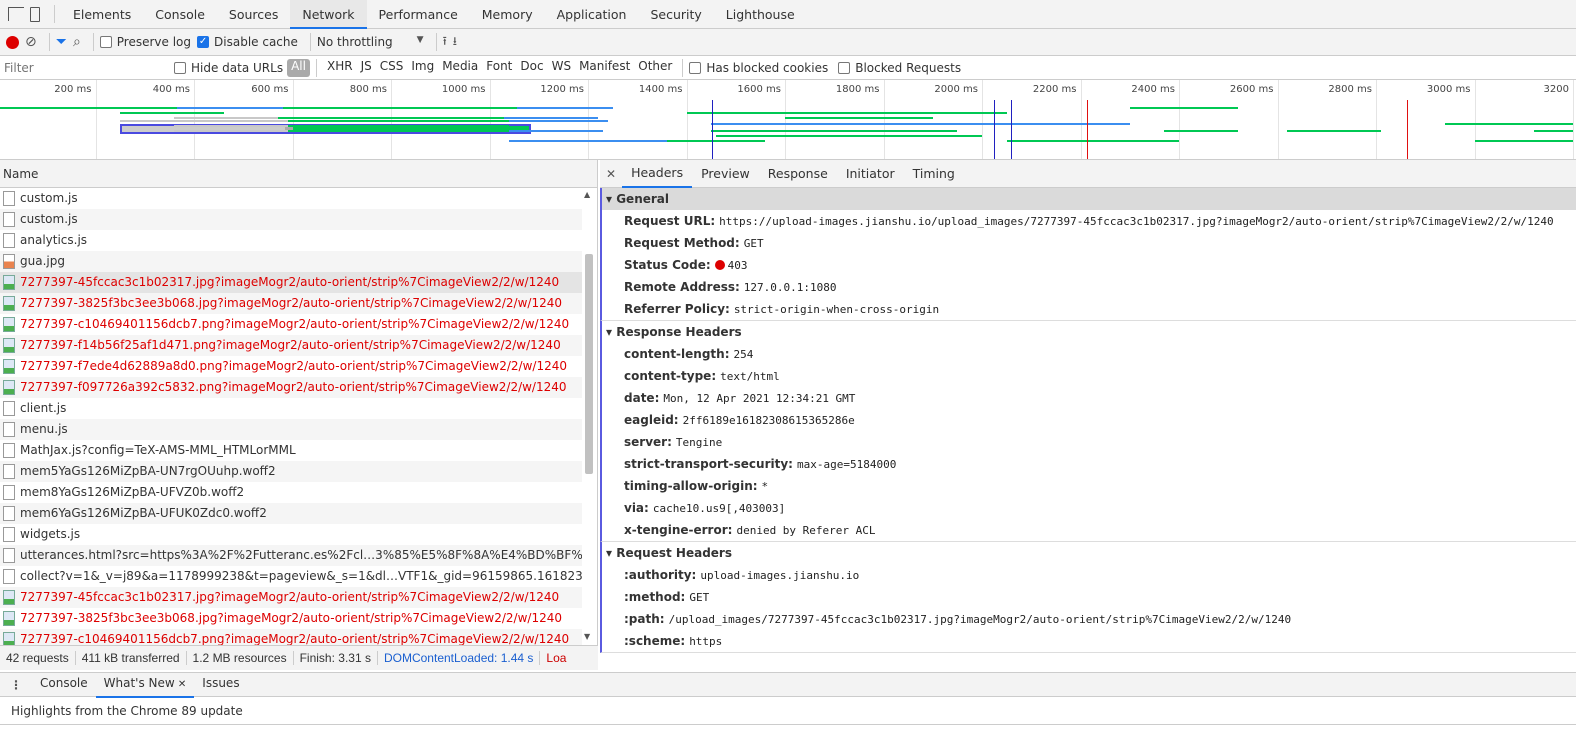 This screenshot has height=735, width=1576. Describe the element at coordinates (64, 685) in the screenshot. I see `drawer-tab-console: Console` at that location.